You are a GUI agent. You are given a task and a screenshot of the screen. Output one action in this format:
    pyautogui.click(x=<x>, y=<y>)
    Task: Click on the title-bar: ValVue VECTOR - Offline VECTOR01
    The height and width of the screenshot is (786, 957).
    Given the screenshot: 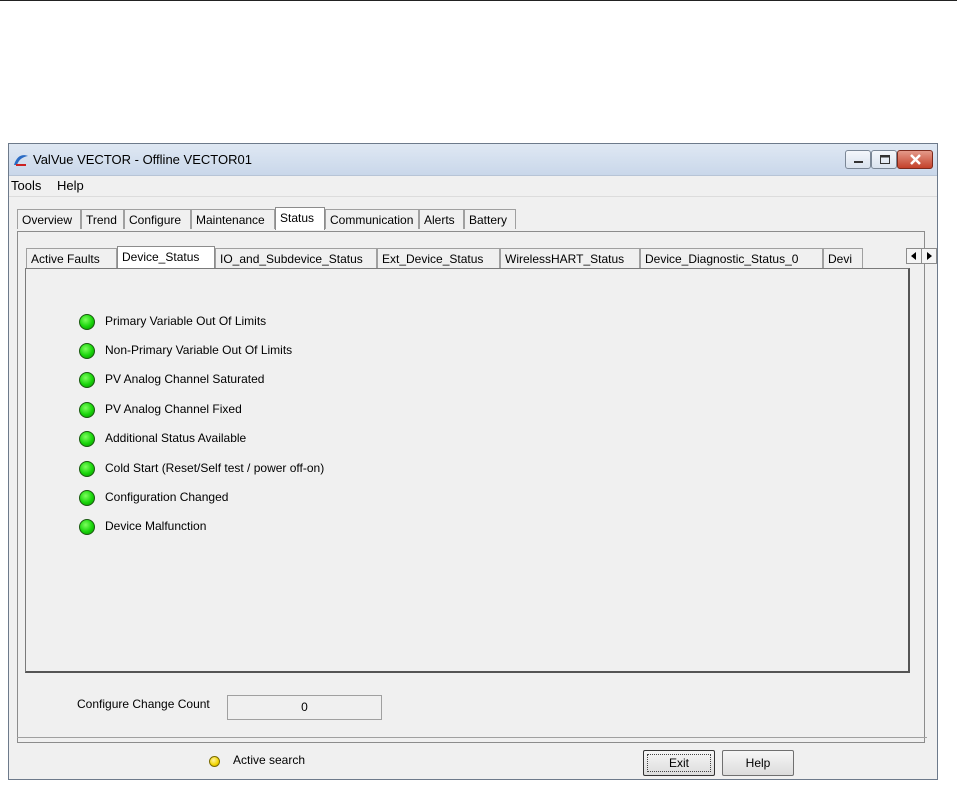 What is the action you would take?
    pyautogui.click(x=473, y=160)
    